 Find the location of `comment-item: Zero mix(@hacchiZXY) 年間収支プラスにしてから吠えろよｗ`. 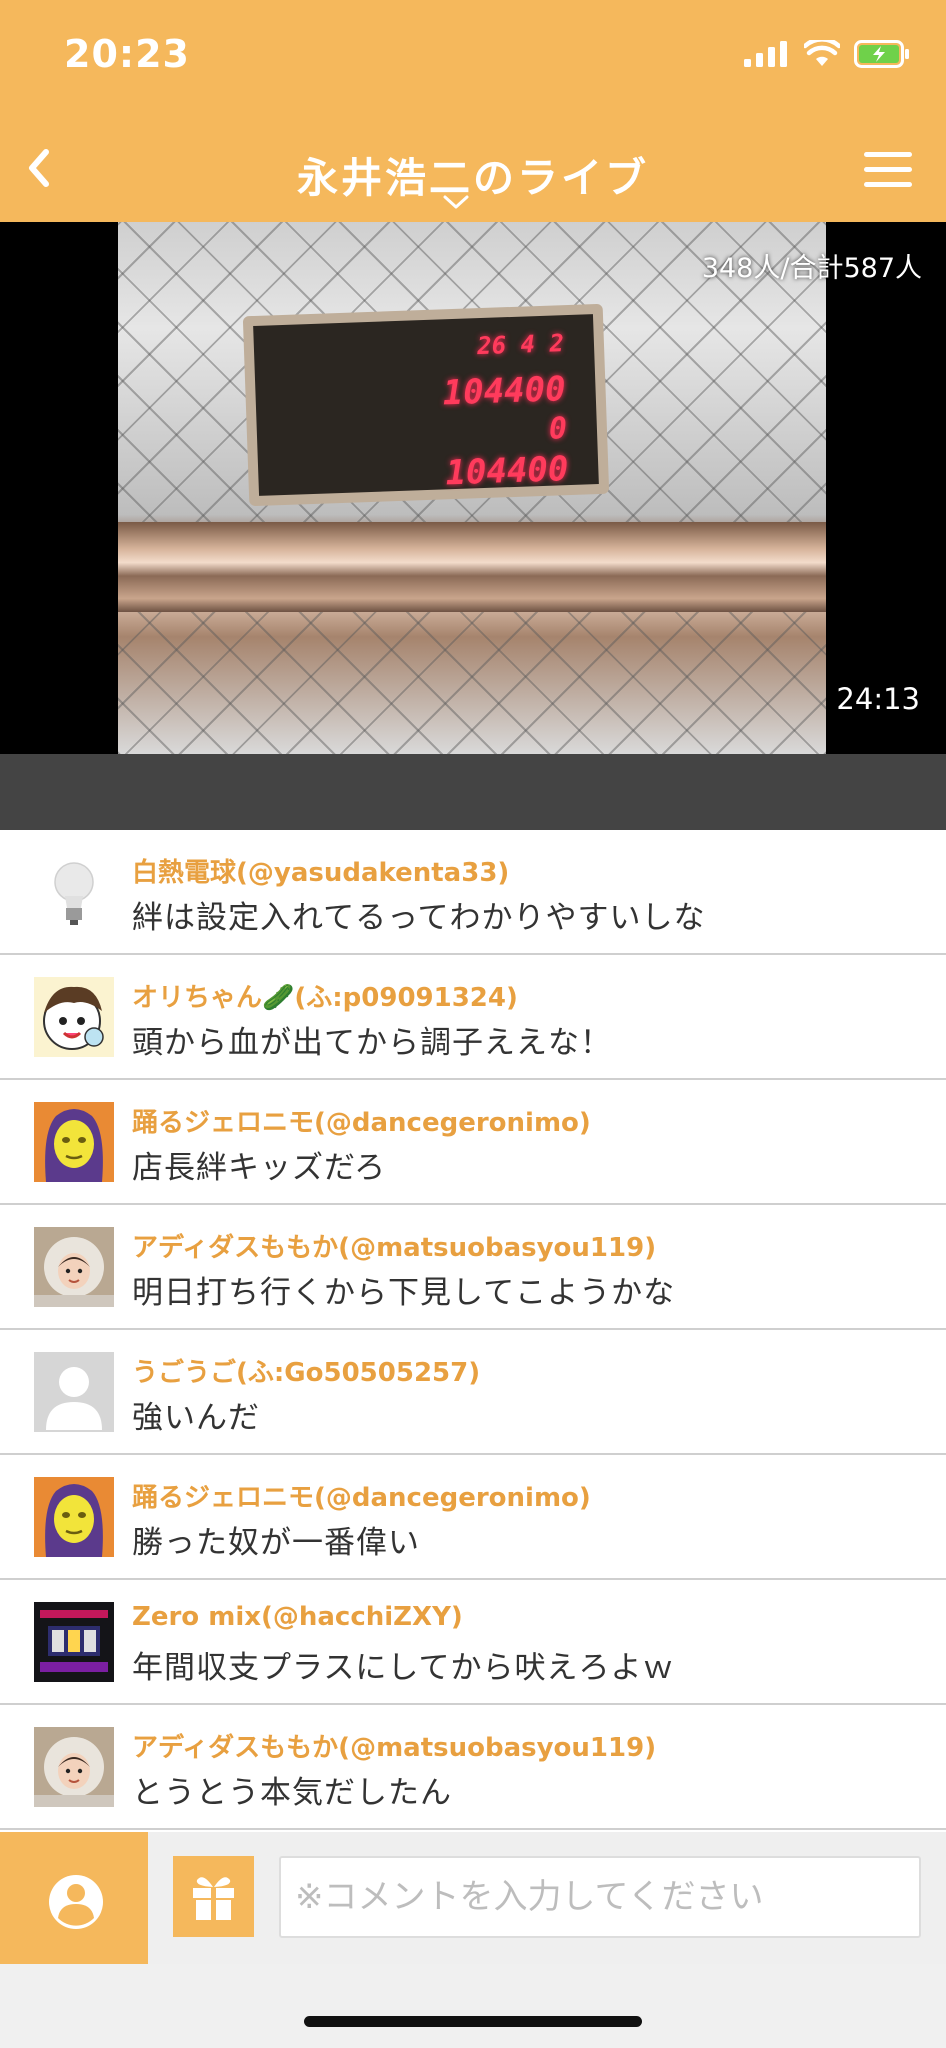

comment-item: Zero mix(@hacchiZXY) 年間収支プラスにしてから吠えろよｗ is located at coordinates (473, 1642).